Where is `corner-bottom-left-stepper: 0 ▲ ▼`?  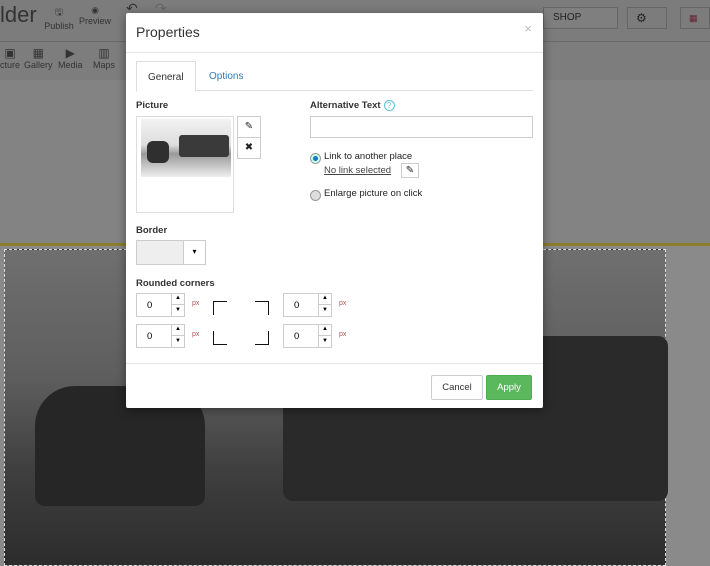 corner-bottom-left-stepper: 0 ▲ ▼ is located at coordinates (160, 336).